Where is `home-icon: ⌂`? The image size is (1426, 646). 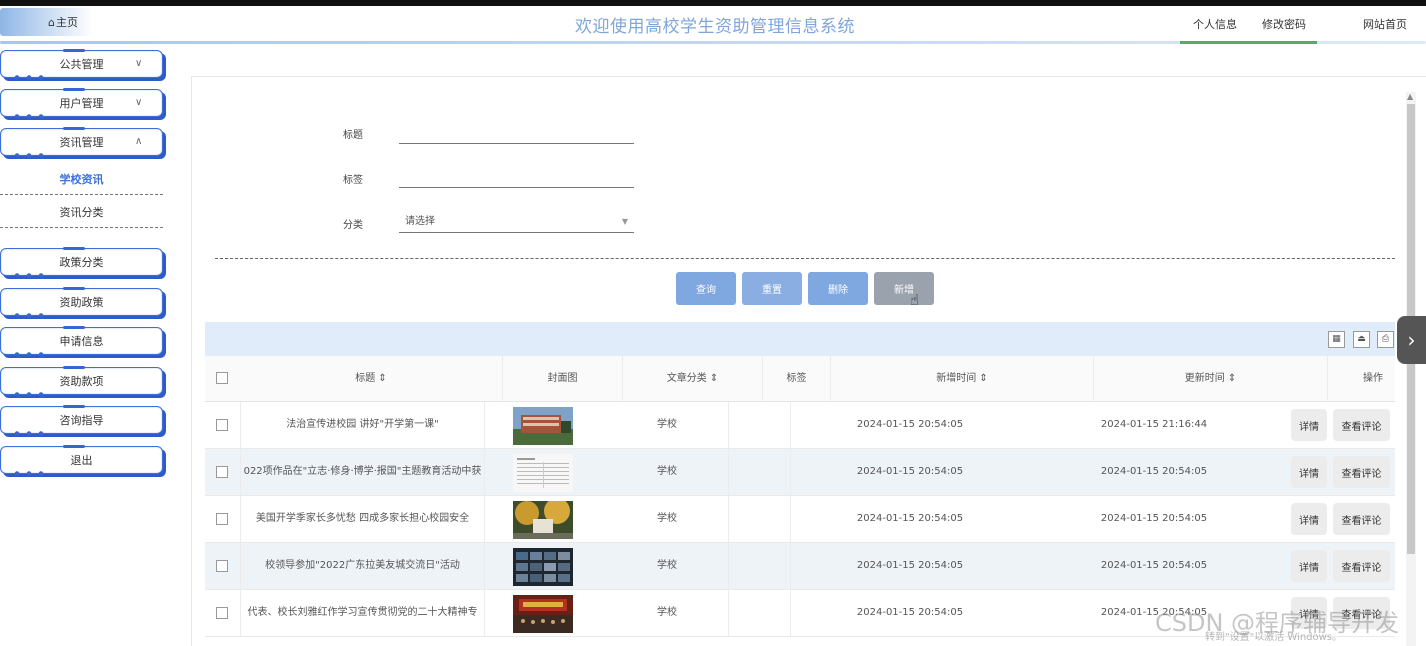 home-icon: ⌂ is located at coordinates (51, 22).